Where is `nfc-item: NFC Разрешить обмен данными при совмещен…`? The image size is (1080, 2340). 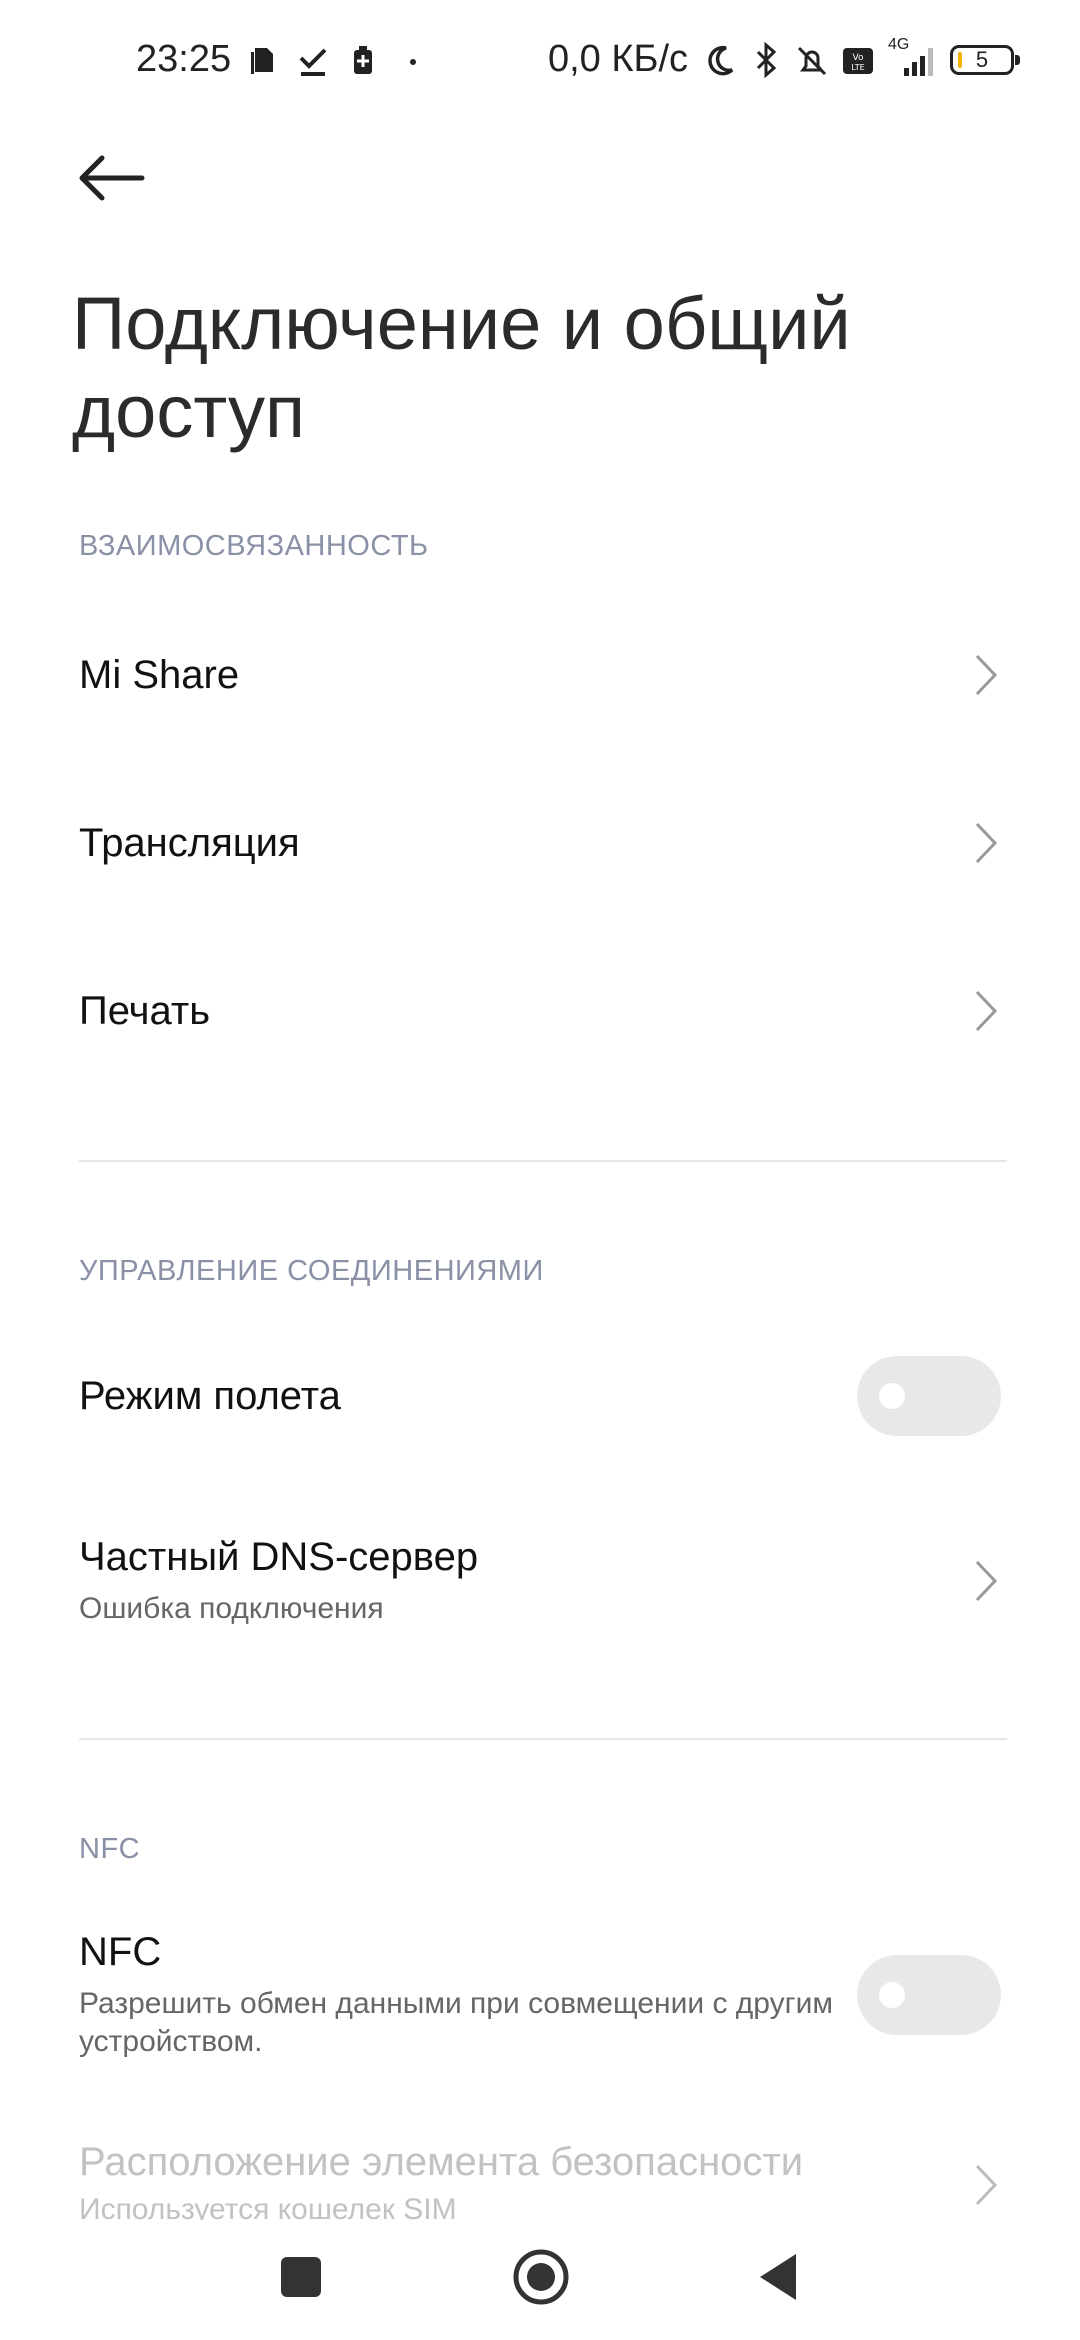 nfc-item: NFC Разрешить обмен данными при совмещен… is located at coordinates (540, 1995).